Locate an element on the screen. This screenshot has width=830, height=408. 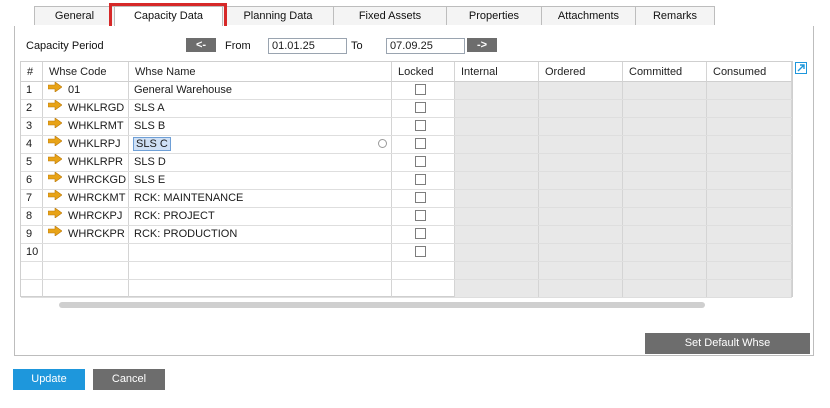
tab-capacity-data: Capacity Data is located at coordinates (168, 16).